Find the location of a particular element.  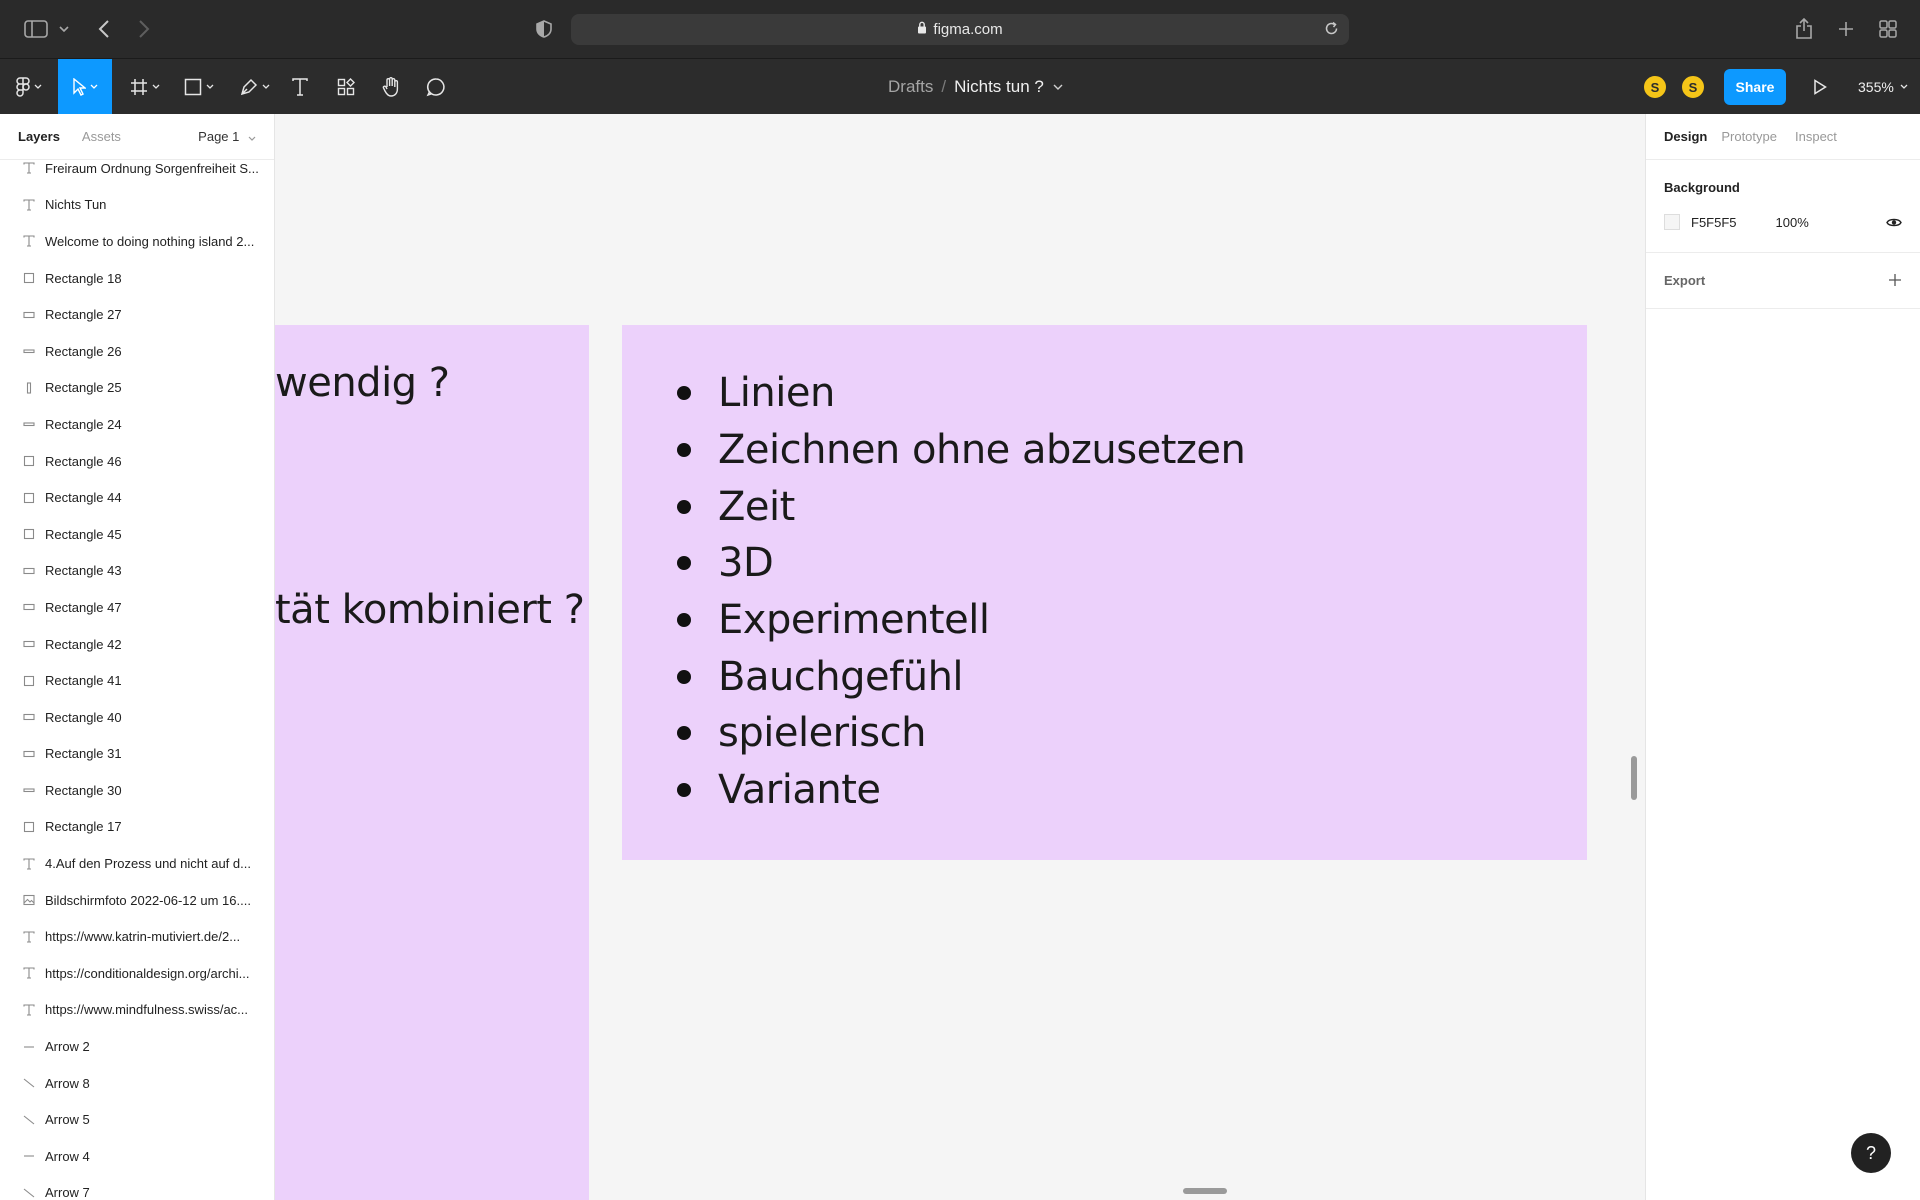

frame-left: wendig ? tät kombiniert ? is located at coordinates (432, 762).